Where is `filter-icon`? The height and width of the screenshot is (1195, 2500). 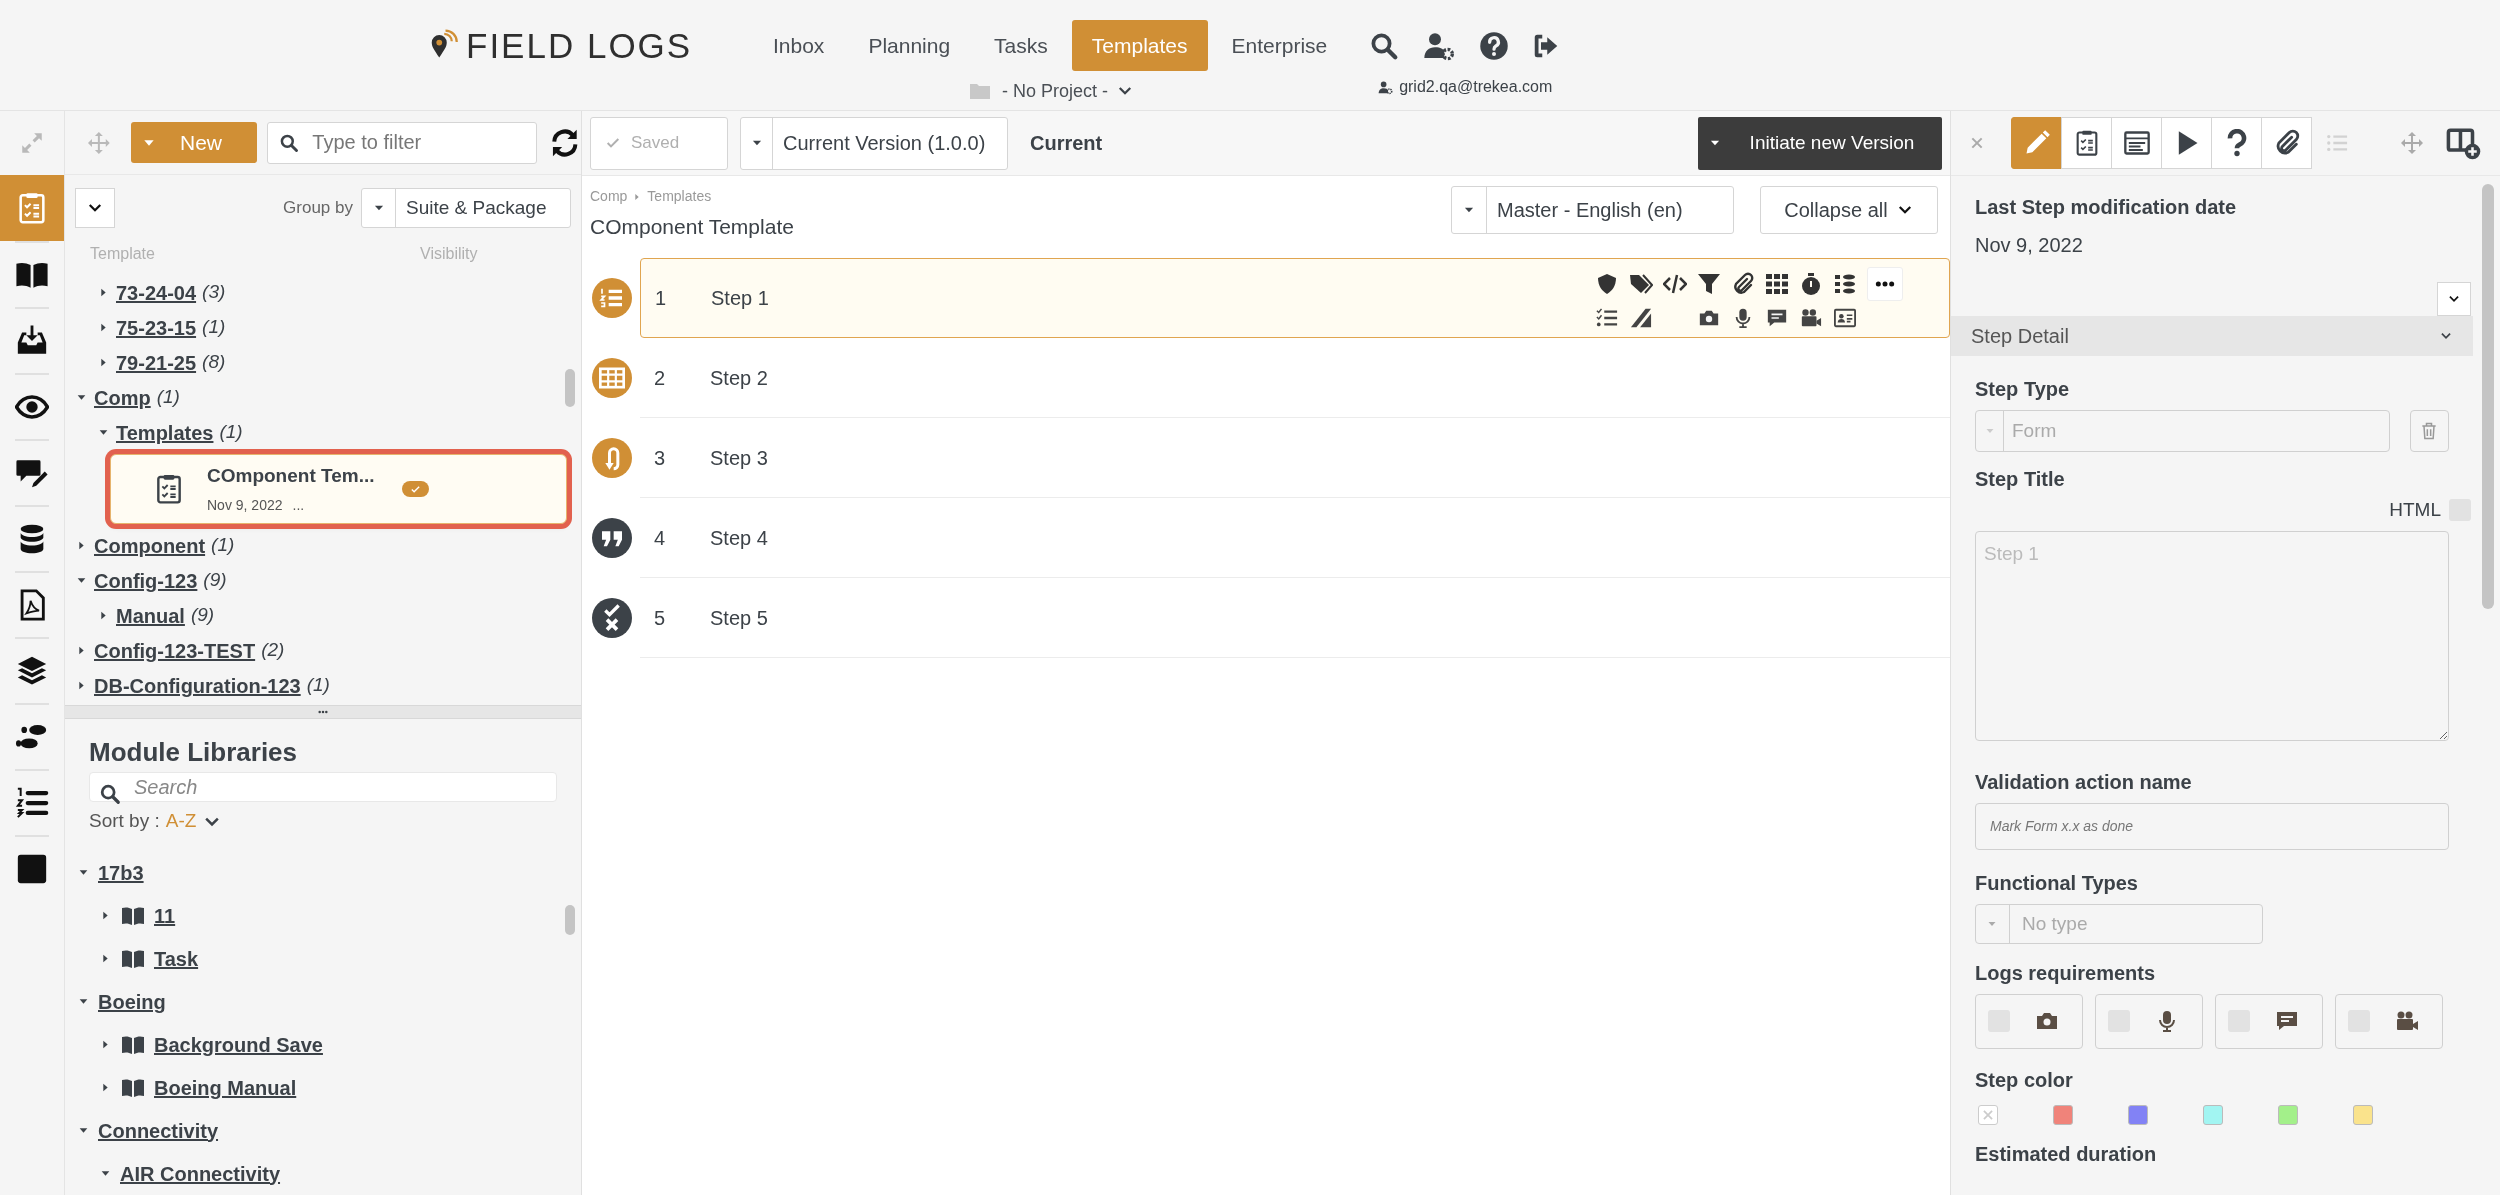
filter-icon is located at coordinates (1709, 284).